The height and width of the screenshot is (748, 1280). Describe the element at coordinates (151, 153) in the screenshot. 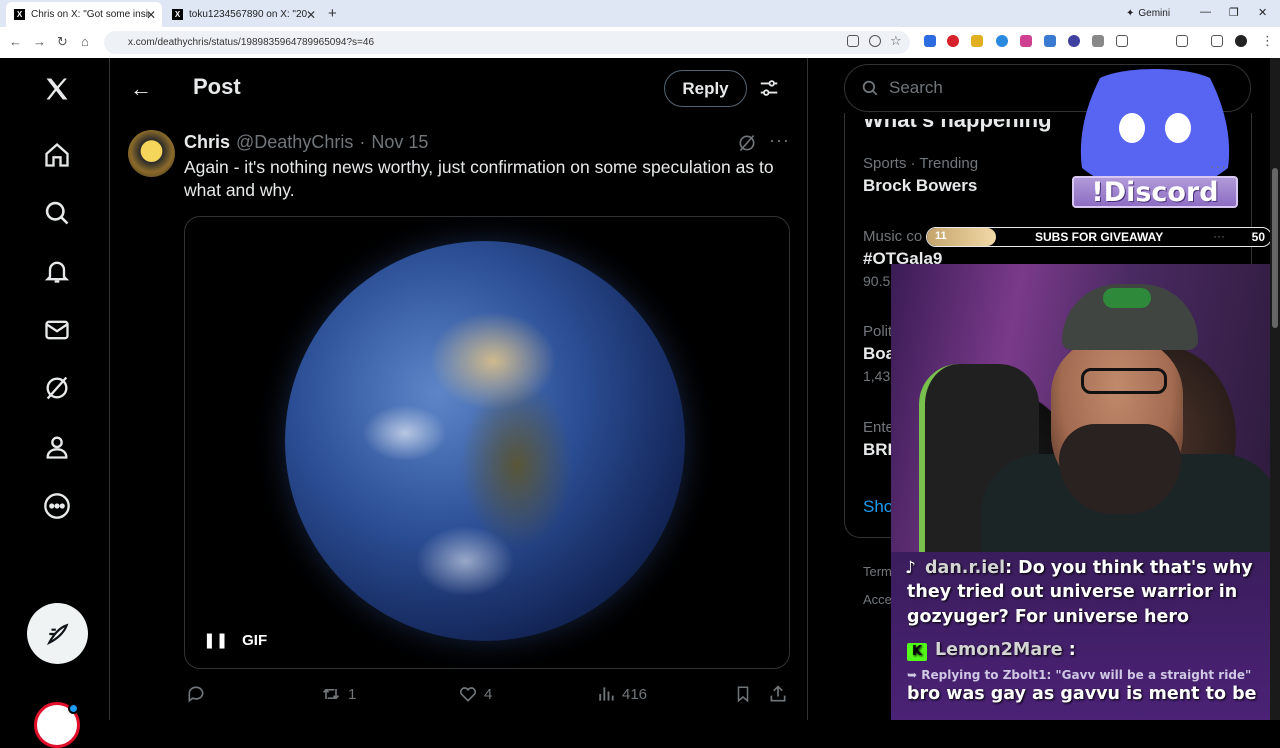

I see `author-avatar` at that location.